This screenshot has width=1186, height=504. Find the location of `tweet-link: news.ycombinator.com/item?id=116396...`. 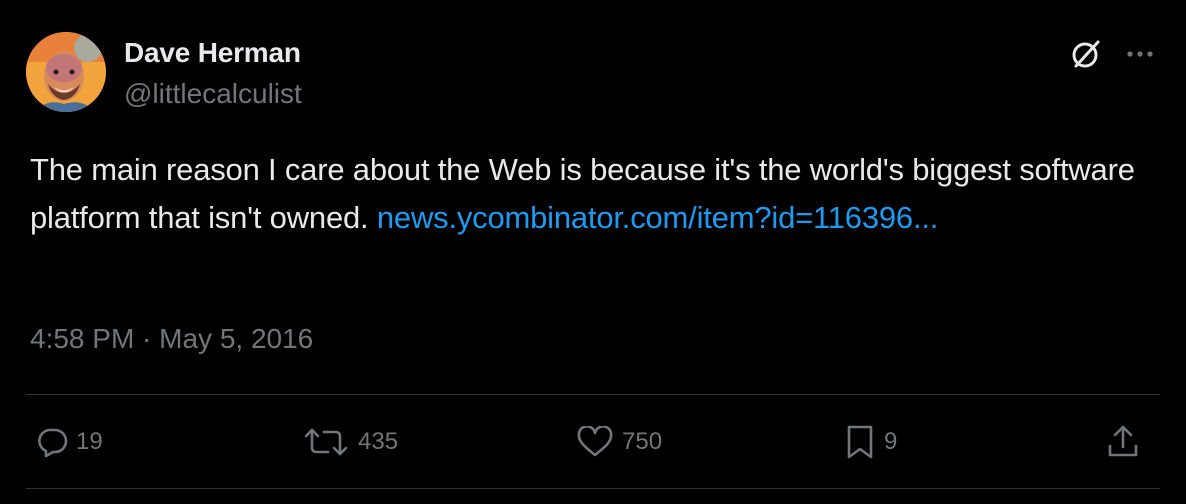

tweet-link: news.ycombinator.com/item?id=116396... is located at coordinates (658, 217).